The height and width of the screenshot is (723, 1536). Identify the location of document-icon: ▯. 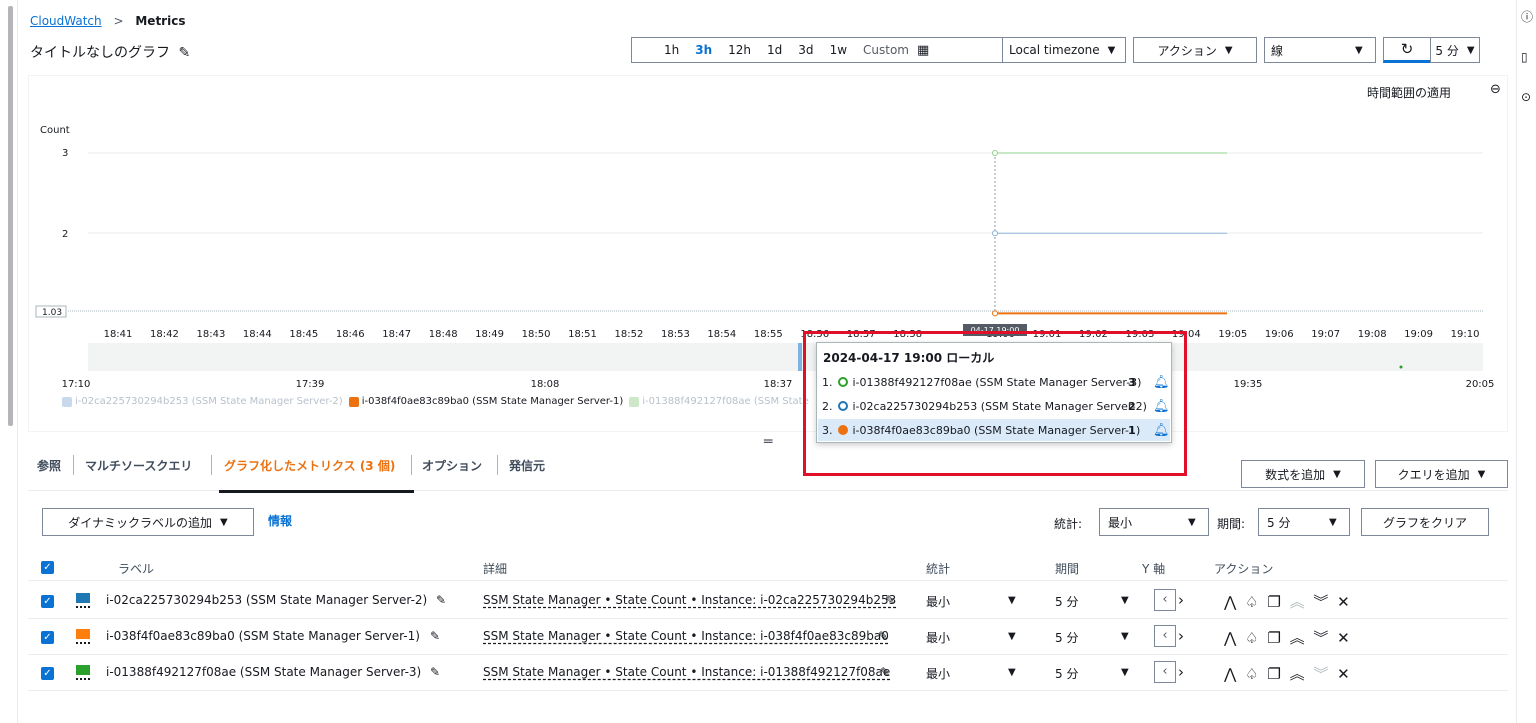
(1527, 57).